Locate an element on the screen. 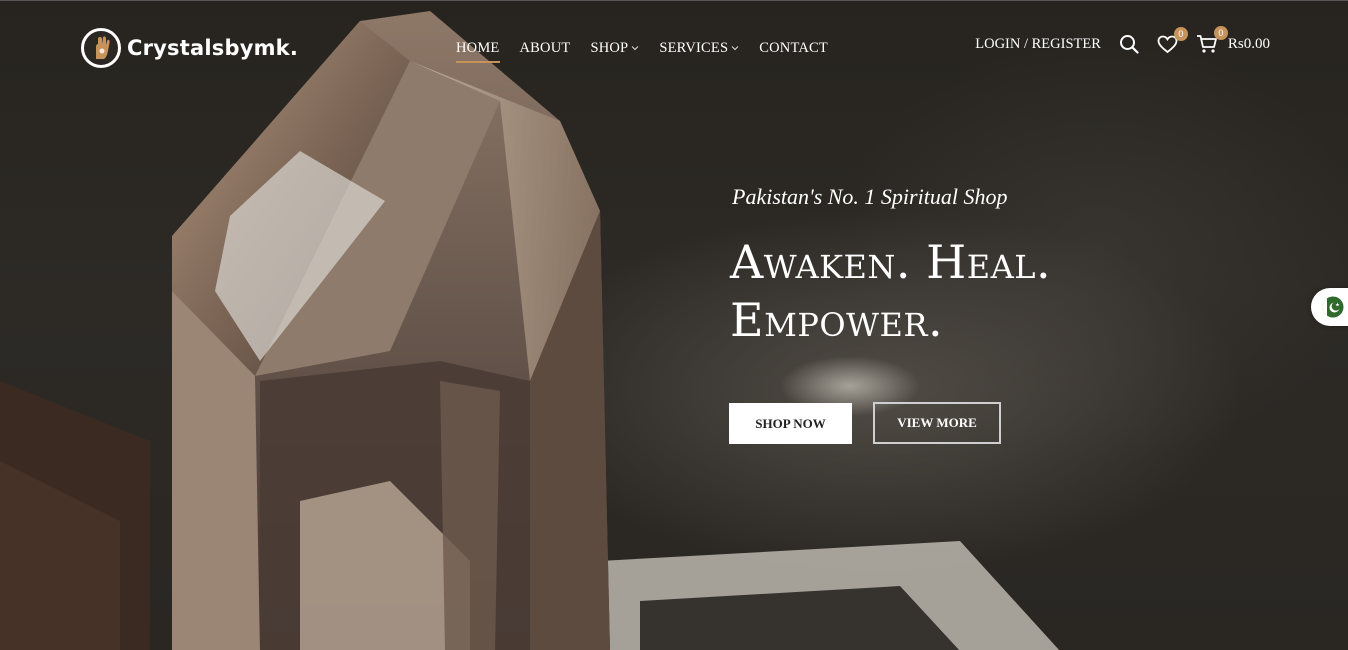 This screenshot has height=650, width=1348. nav-services-label: SERVICES is located at coordinates (694, 47).